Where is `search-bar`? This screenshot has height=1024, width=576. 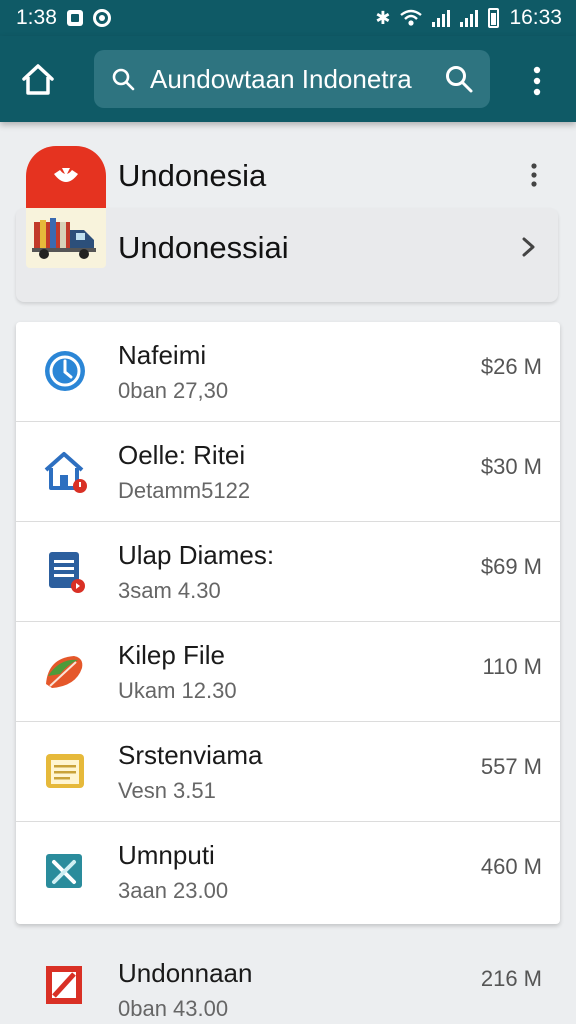 search-bar is located at coordinates (292, 79).